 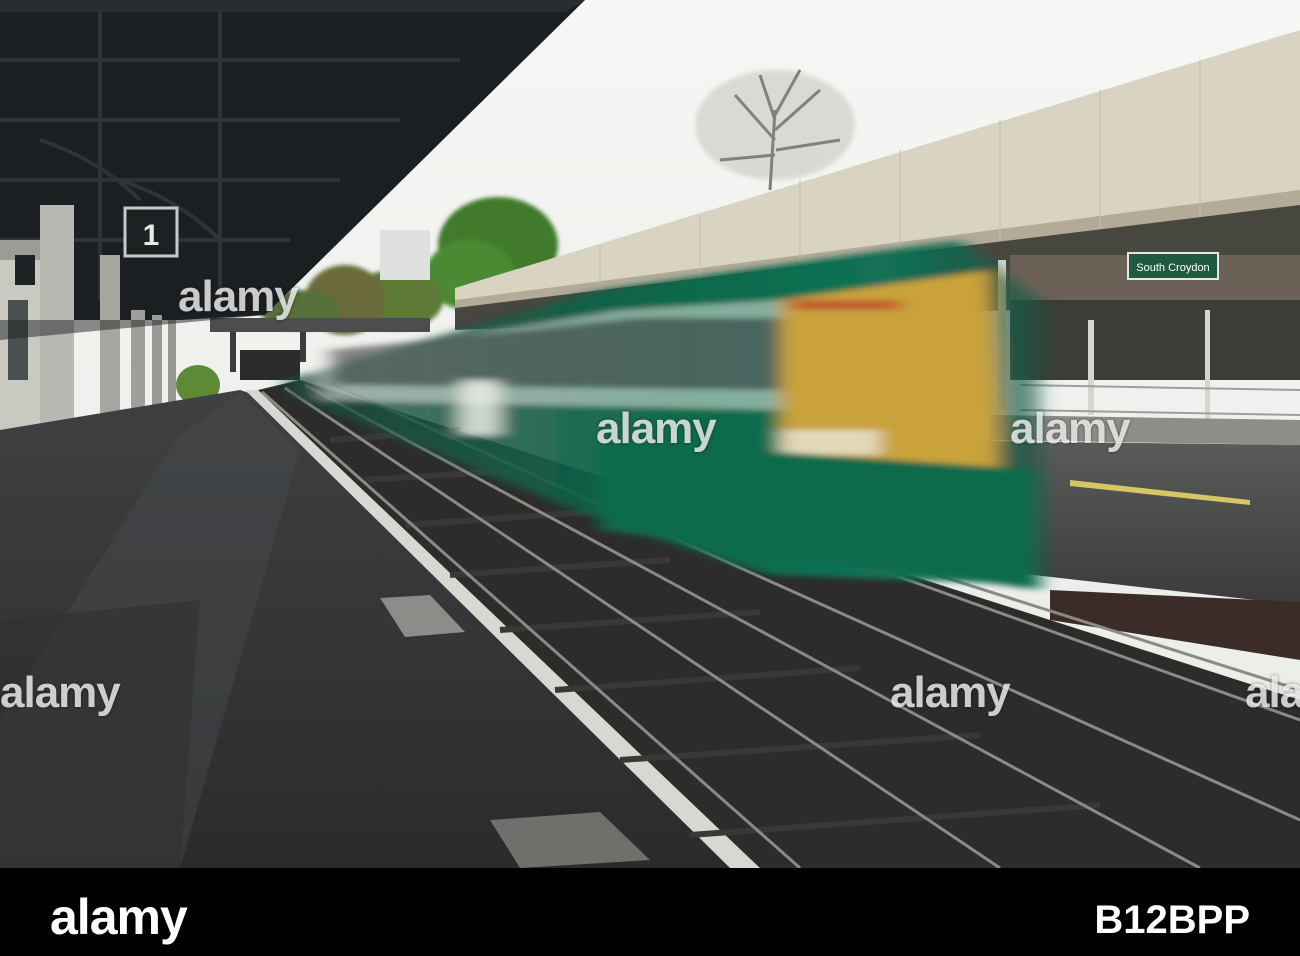 I want to click on platform-number: 1, so click(x=151, y=235).